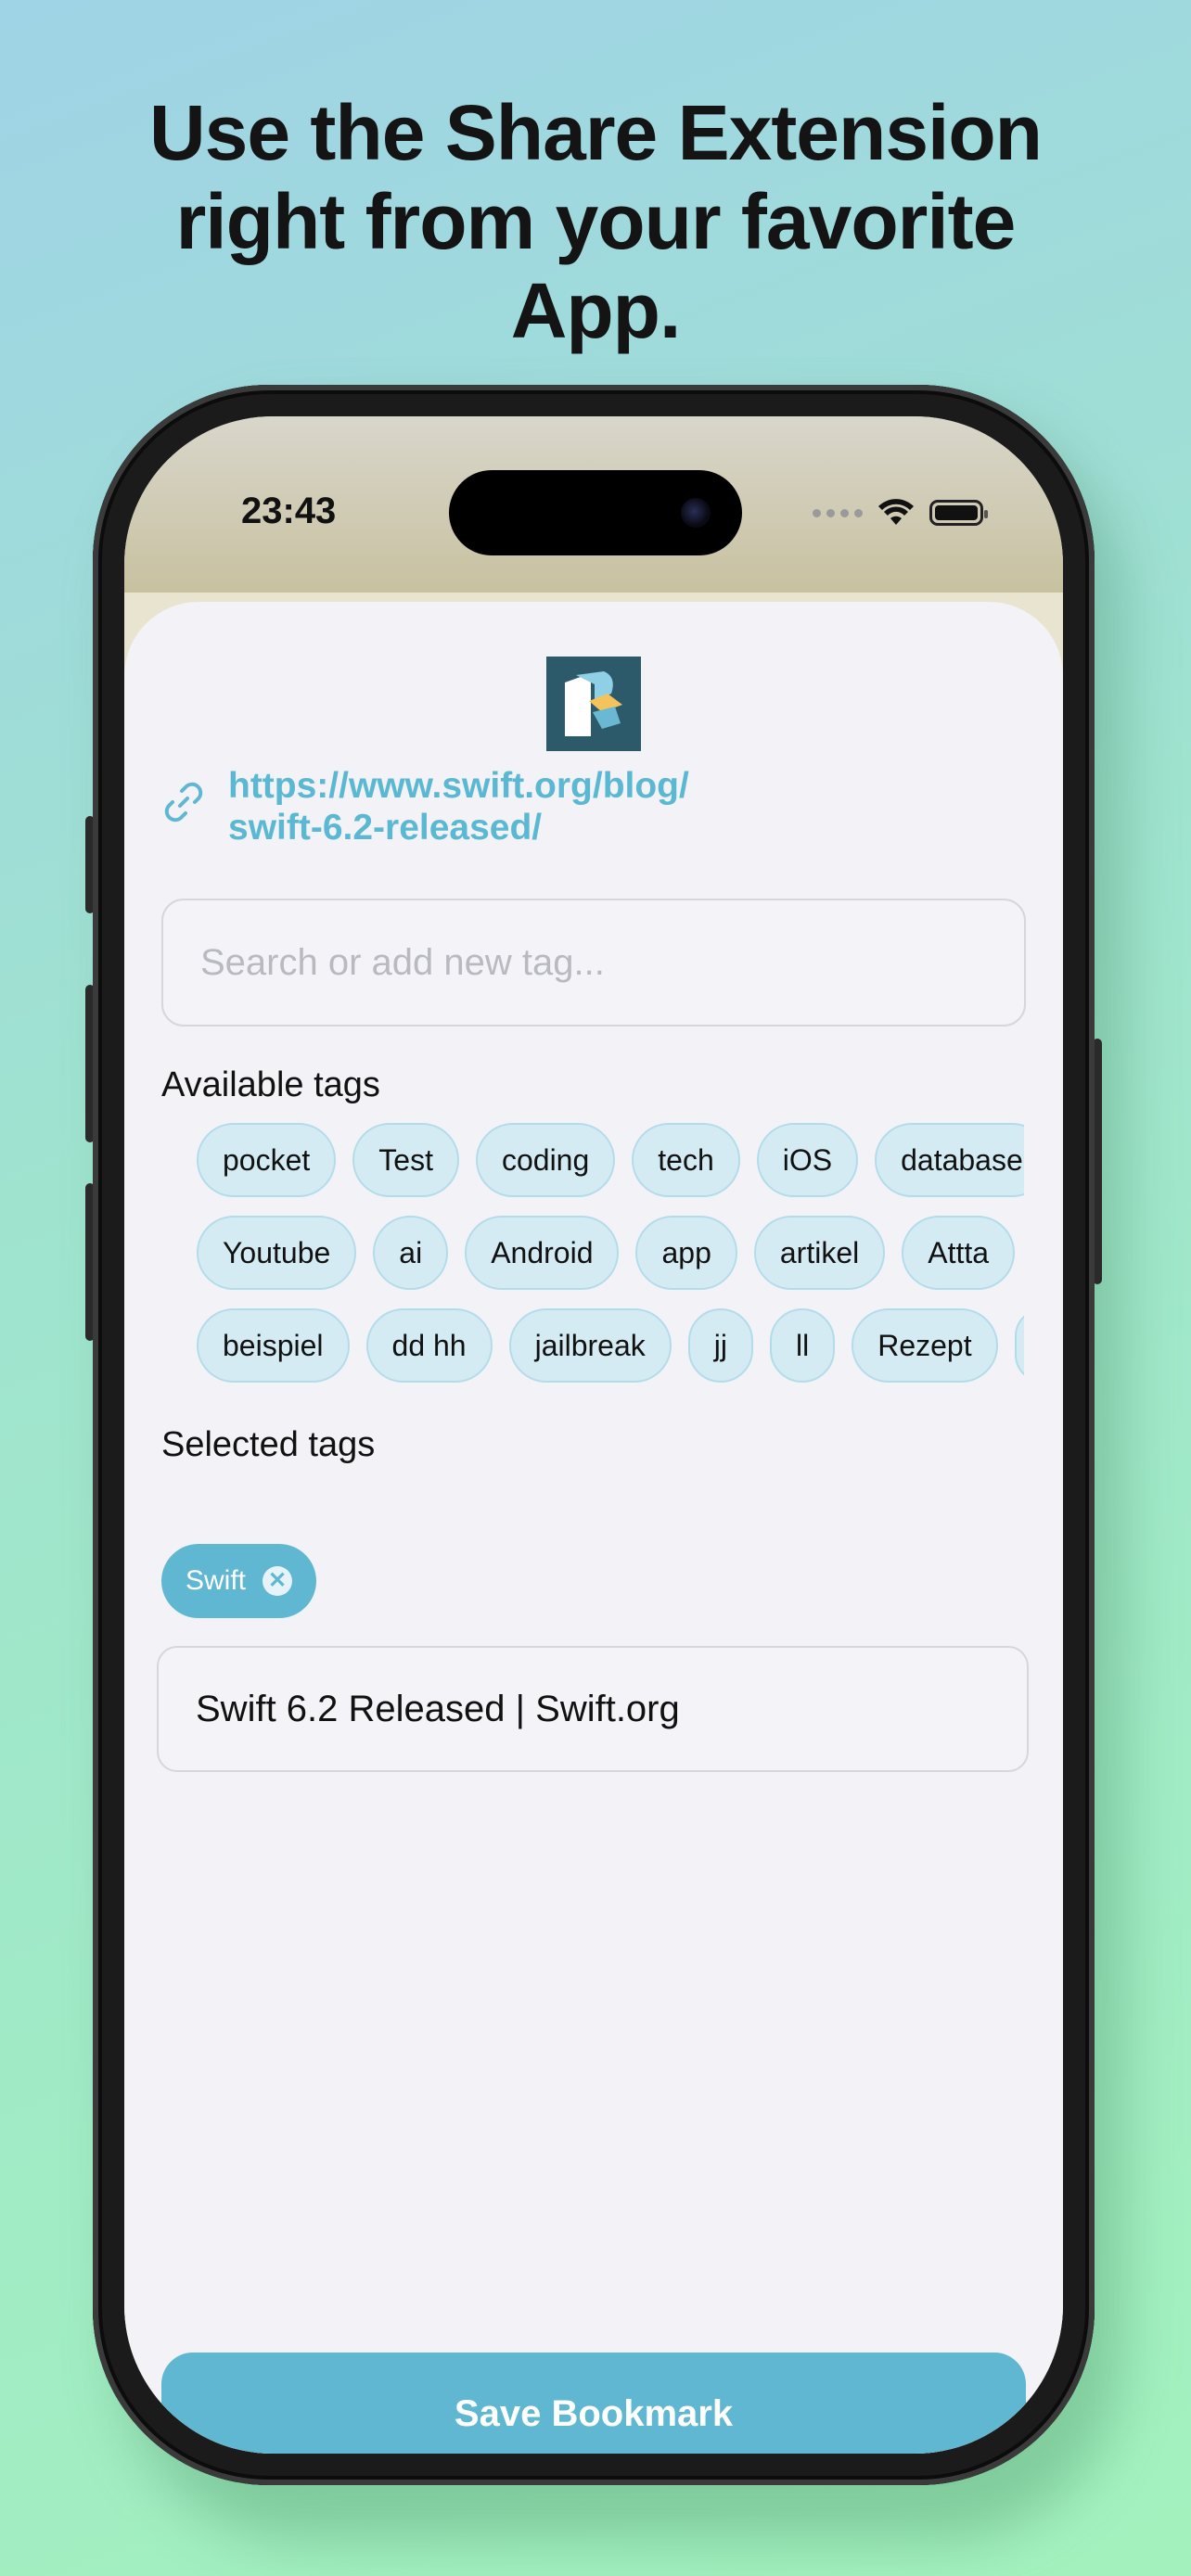 The height and width of the screenshot is (2576, 1191). Describe the element at coordinates (183, 803) in the screenshot. I see `link-icon` at that location.